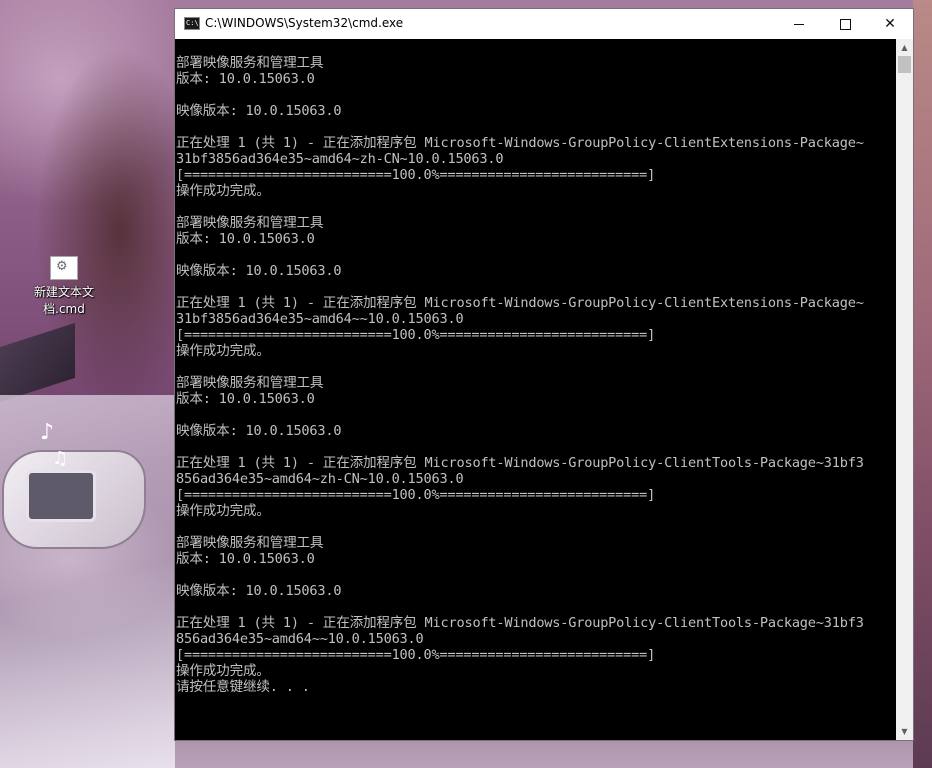 The height and width of the screenshot is (768, 932). I want to click on scroll-thumb, so click(904, 64).